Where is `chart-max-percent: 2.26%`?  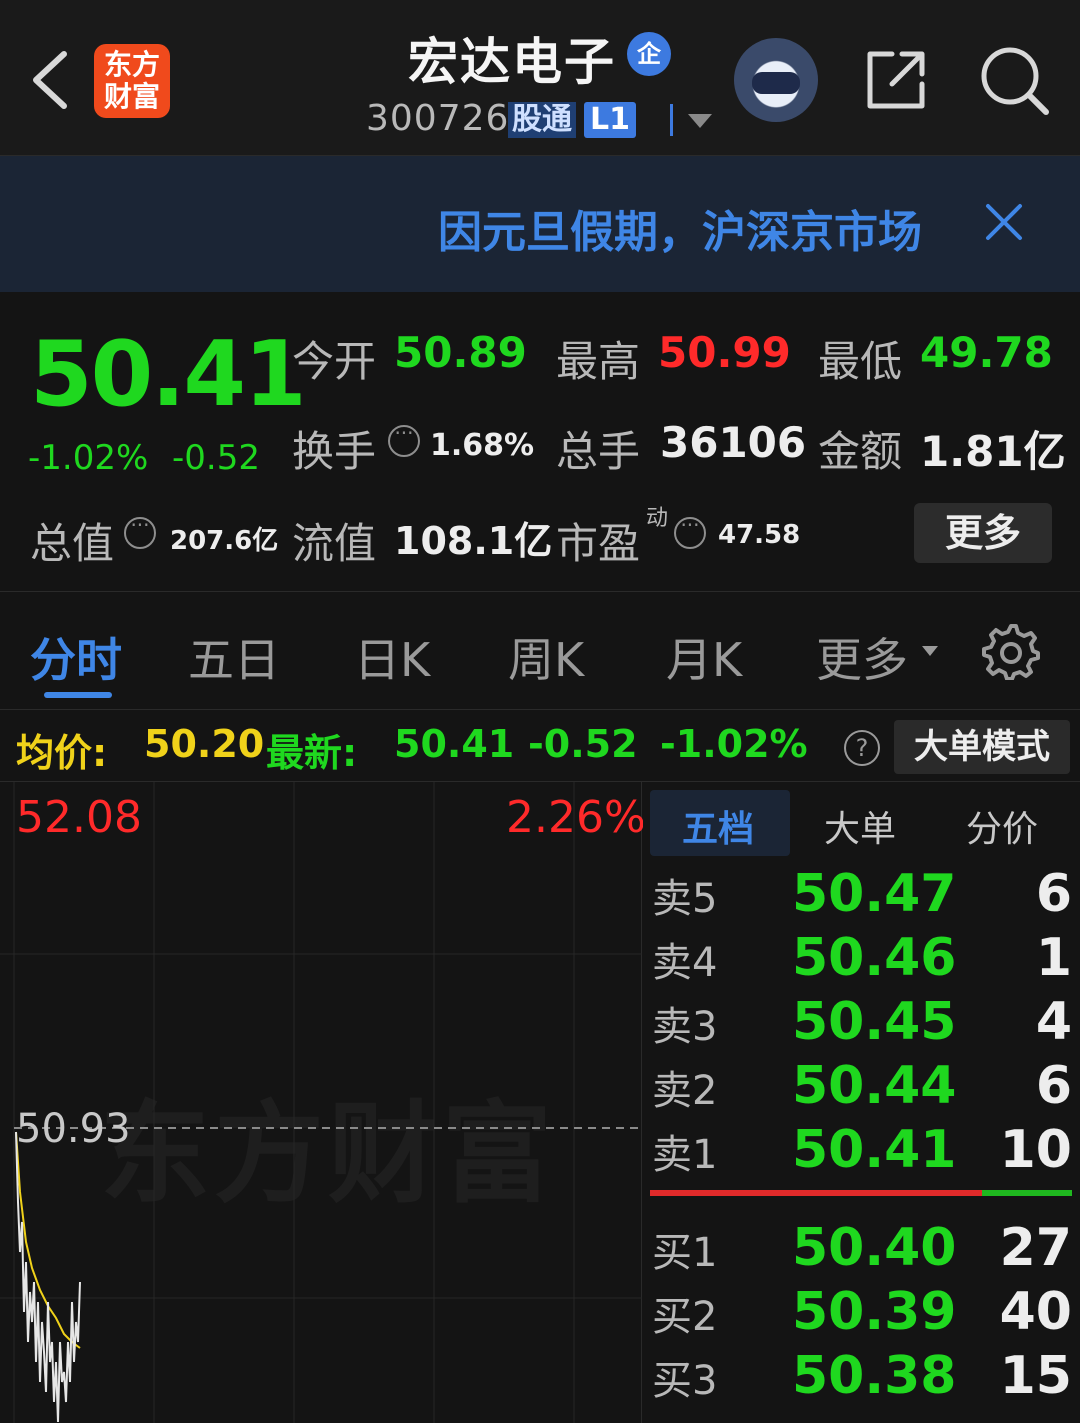 chart-max-percent: 2.26% is located at coordinates (576, 817).